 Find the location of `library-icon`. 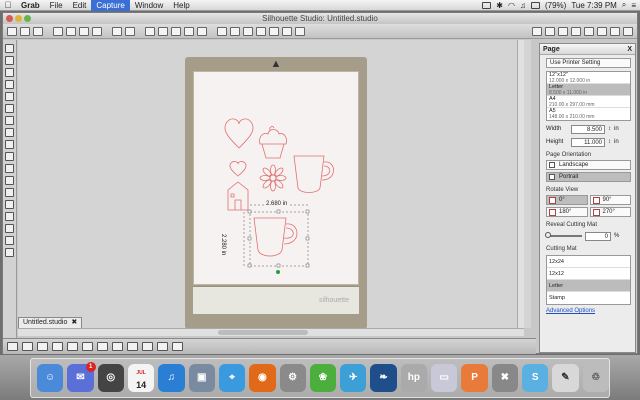

library-icon is located at coordinates (602, 31).